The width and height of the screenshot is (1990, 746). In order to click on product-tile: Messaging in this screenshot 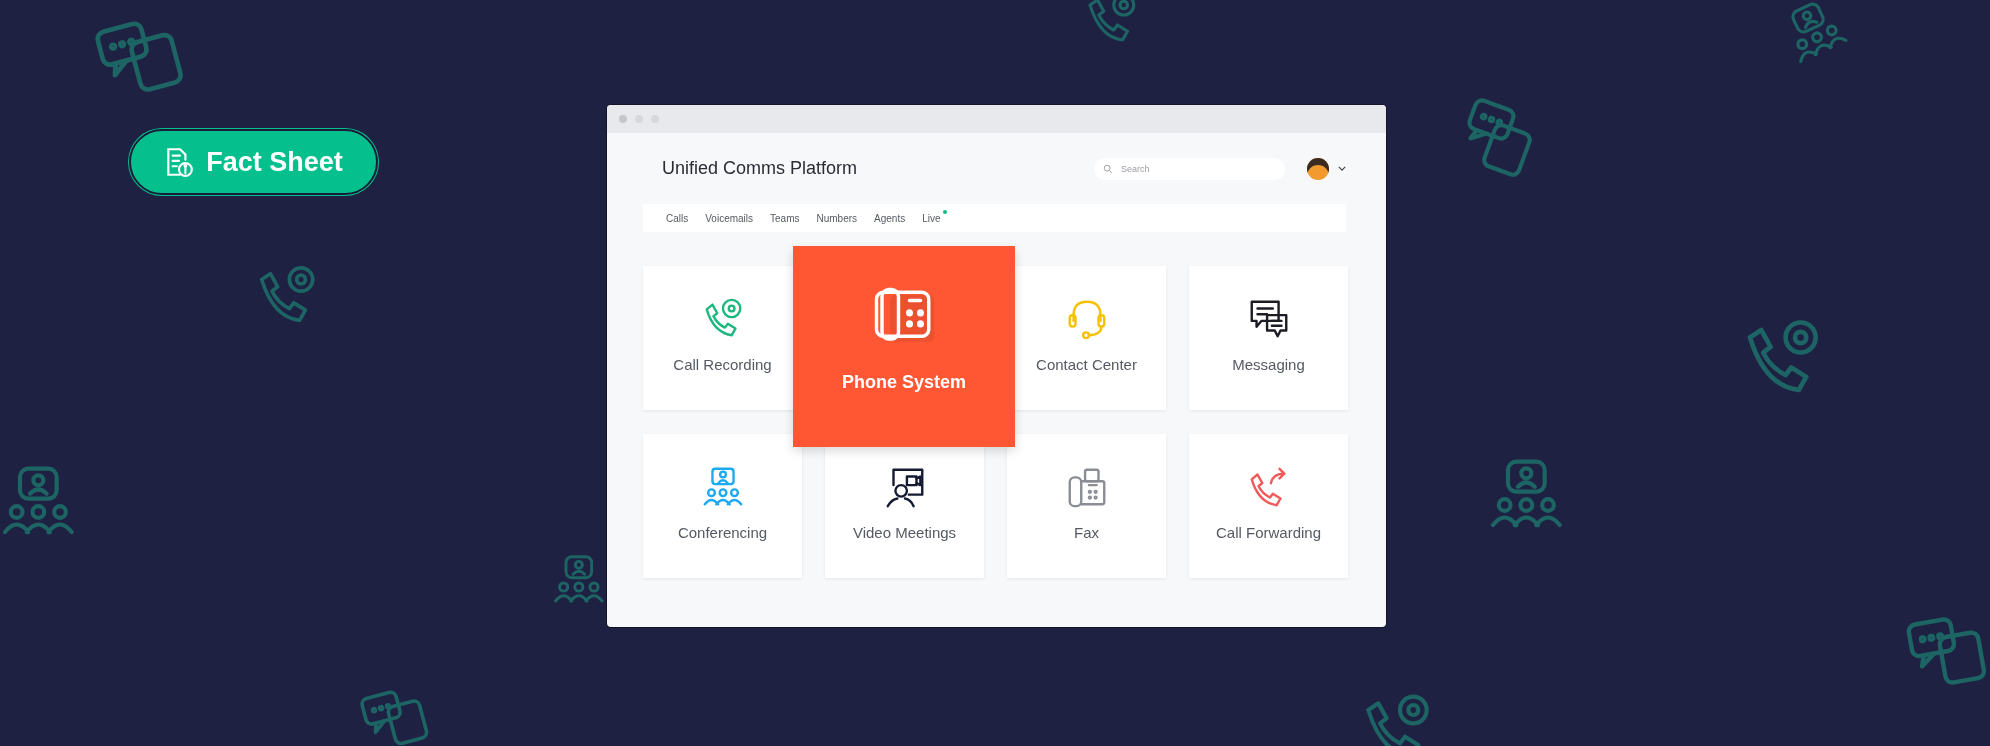, I will do `click(1268, 338)`.